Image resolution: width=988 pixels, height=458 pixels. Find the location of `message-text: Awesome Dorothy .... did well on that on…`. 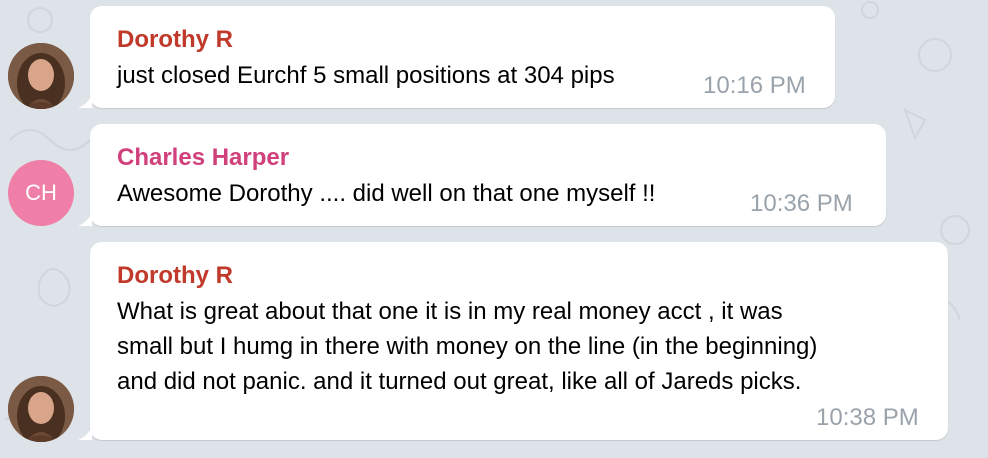

message-text: Awesome Dorothy .... did well on that on… is located at coordinates (386, 193).